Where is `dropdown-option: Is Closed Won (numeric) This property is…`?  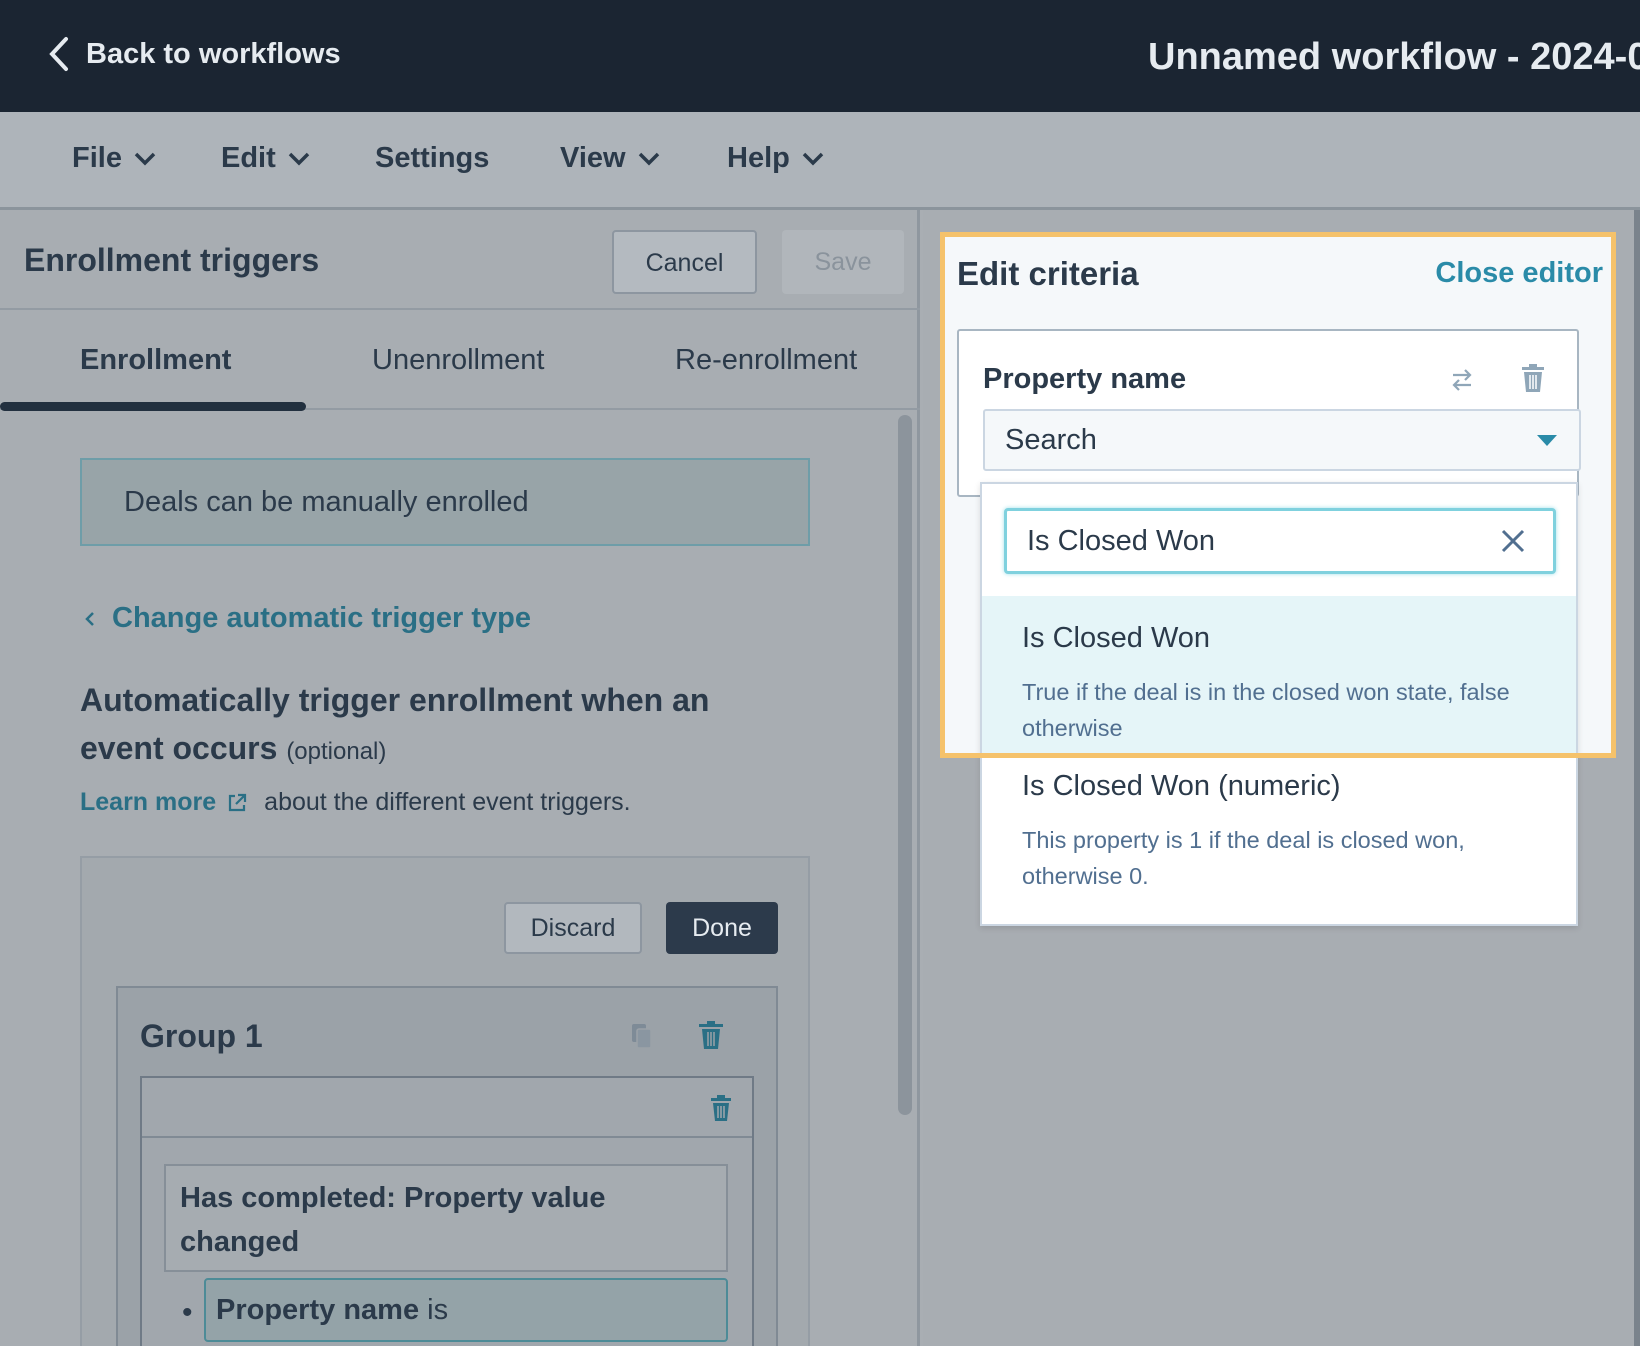 dropdown-option: Is Closed Won (numeric) This property is… is located at coordinates (1279, 840).